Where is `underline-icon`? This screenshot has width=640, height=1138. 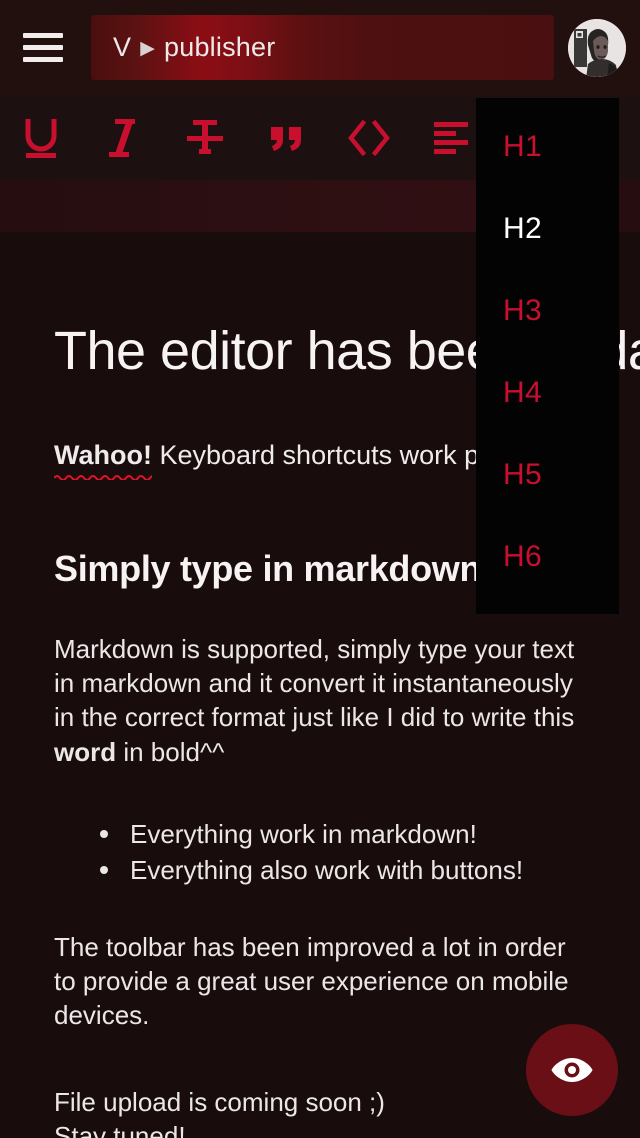 underline-icon is located at coordinates (41, 138).